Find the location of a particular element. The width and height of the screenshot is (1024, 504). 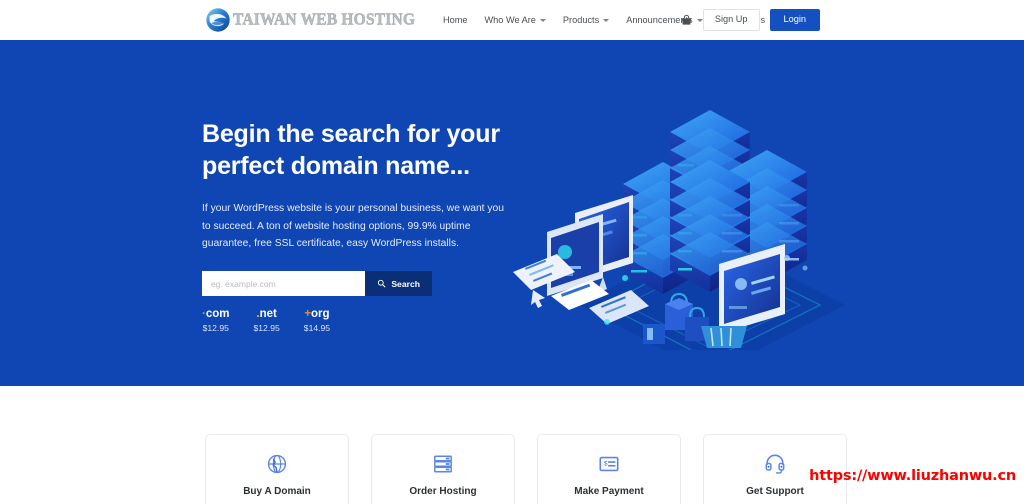

nav-item-who-we-are: Who We Are is located at coordinates (515, 20).